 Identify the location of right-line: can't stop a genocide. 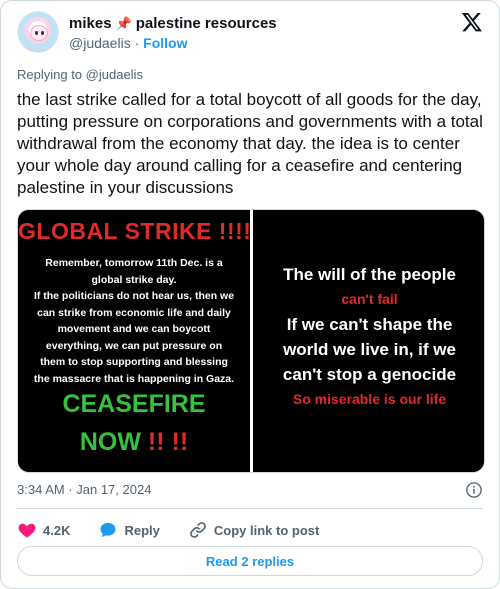
(369, 374).